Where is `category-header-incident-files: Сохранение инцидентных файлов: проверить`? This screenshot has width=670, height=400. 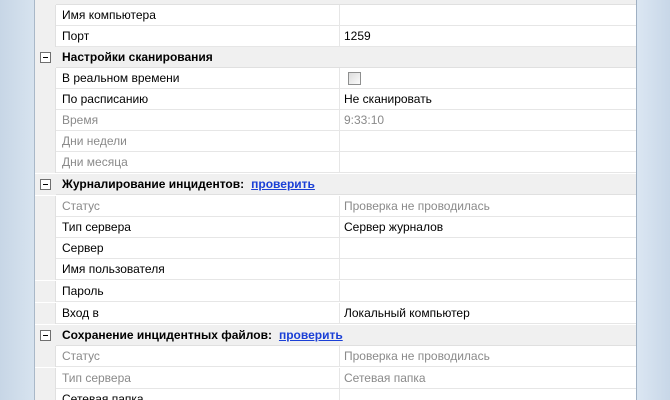 category-header-incident-files: Сохранение инцидентных файлов: проверить is located at coordinates (335, 335).